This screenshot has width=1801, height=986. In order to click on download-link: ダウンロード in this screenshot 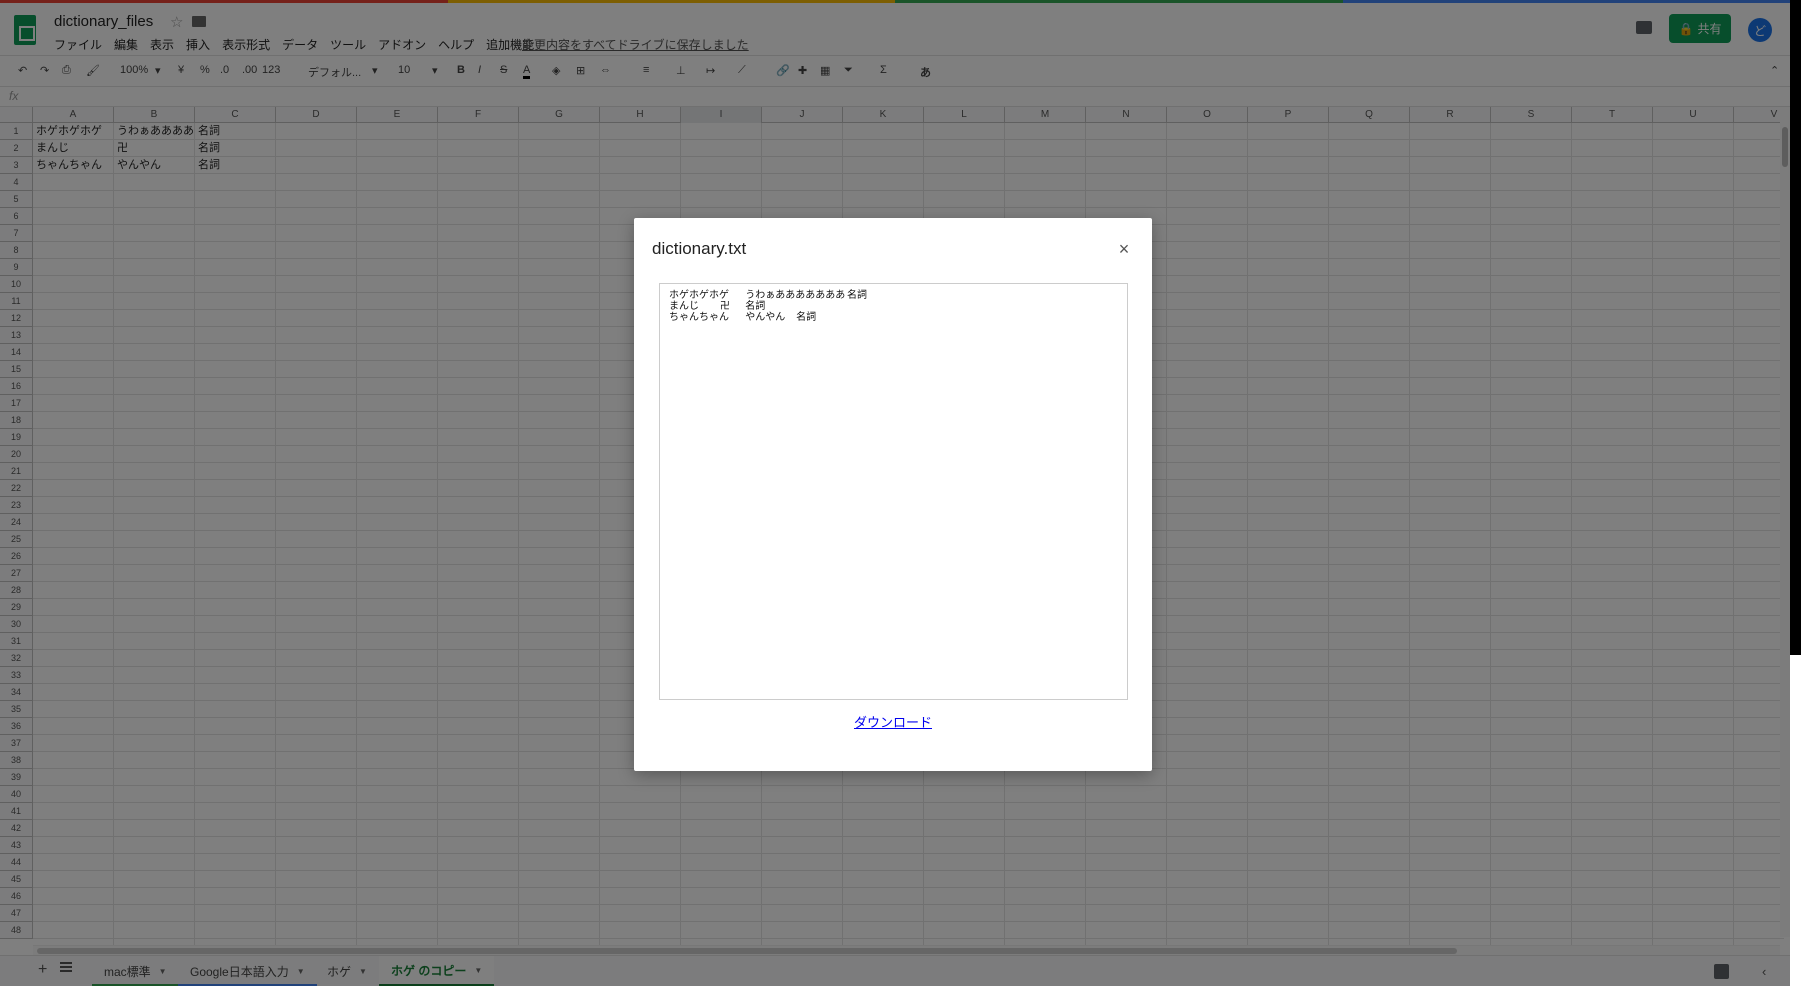, I will do `click(893, 721)`.